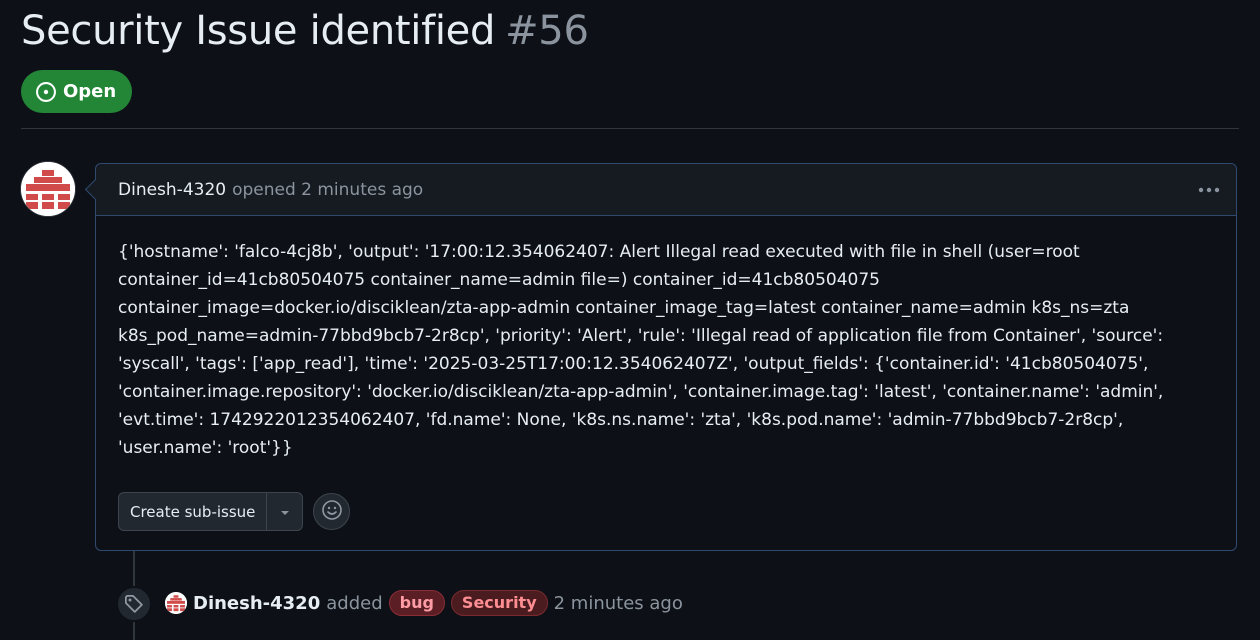 The width and height of the screenshot is (1260, 640). I want to click on create-subissue-split-button: Create sub-issue, so click(211, 511).